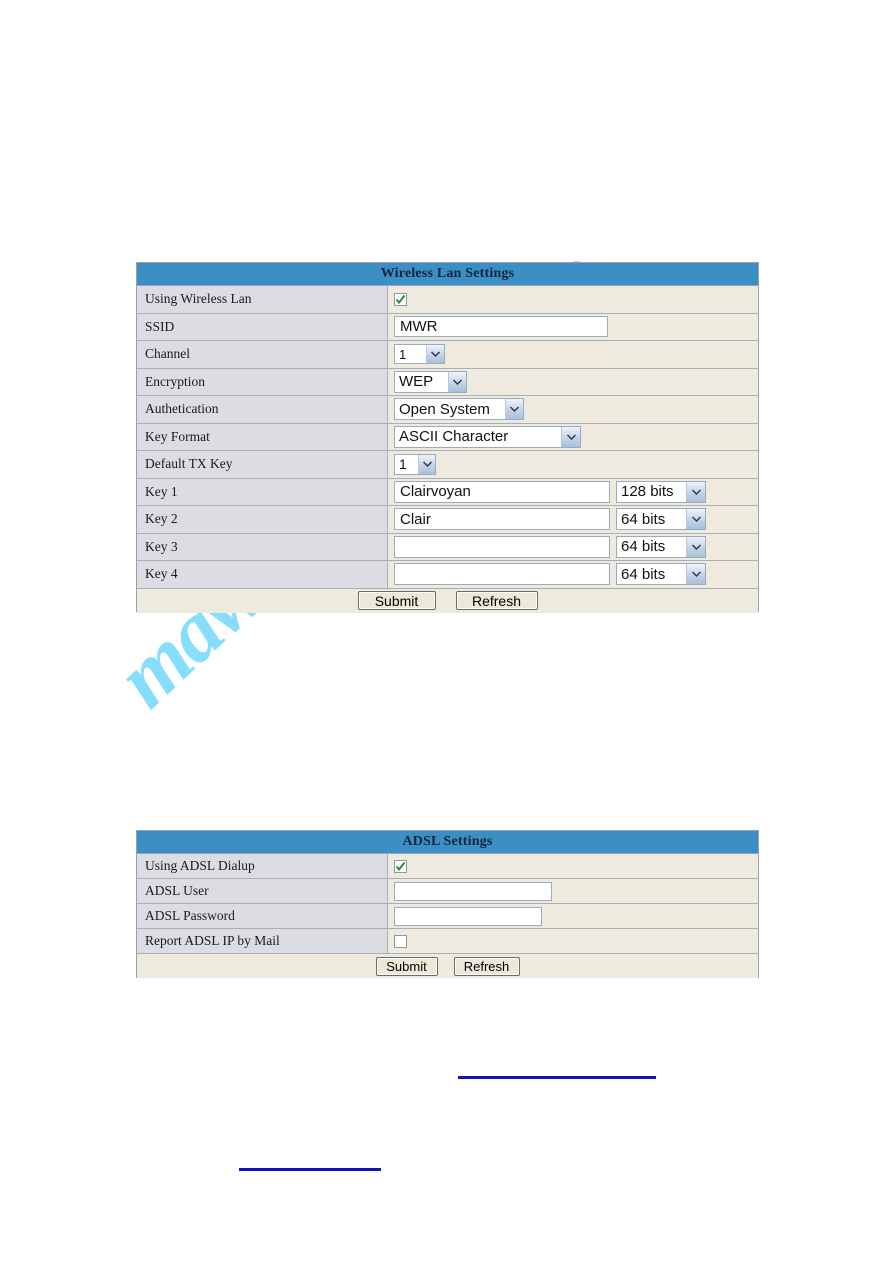 This screenshot has height=1263, width=893. Describe the element at coordinates (573, 299) in the screenshot. I see `value-using-wireless-lan` at that location.